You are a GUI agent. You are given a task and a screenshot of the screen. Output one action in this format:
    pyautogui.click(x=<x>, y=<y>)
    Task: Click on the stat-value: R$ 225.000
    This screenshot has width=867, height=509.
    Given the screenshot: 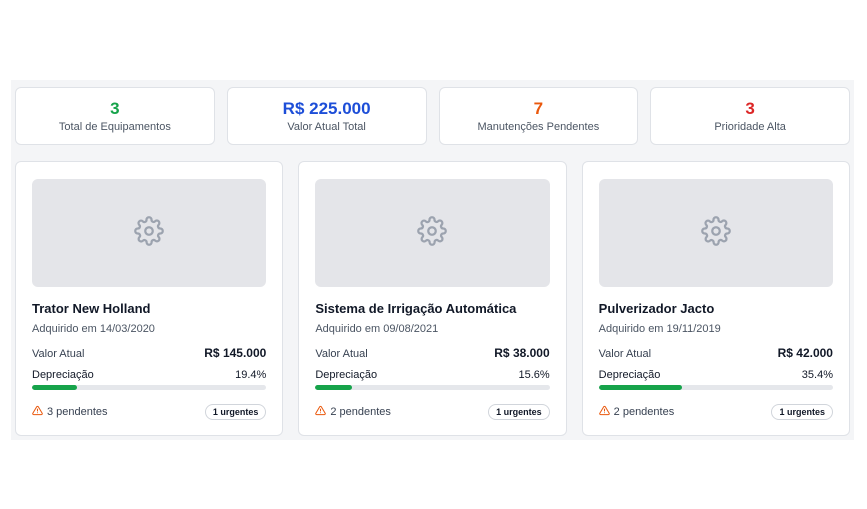 What is the action you would take?
    pyautogui.click(x=326, y=108)
    